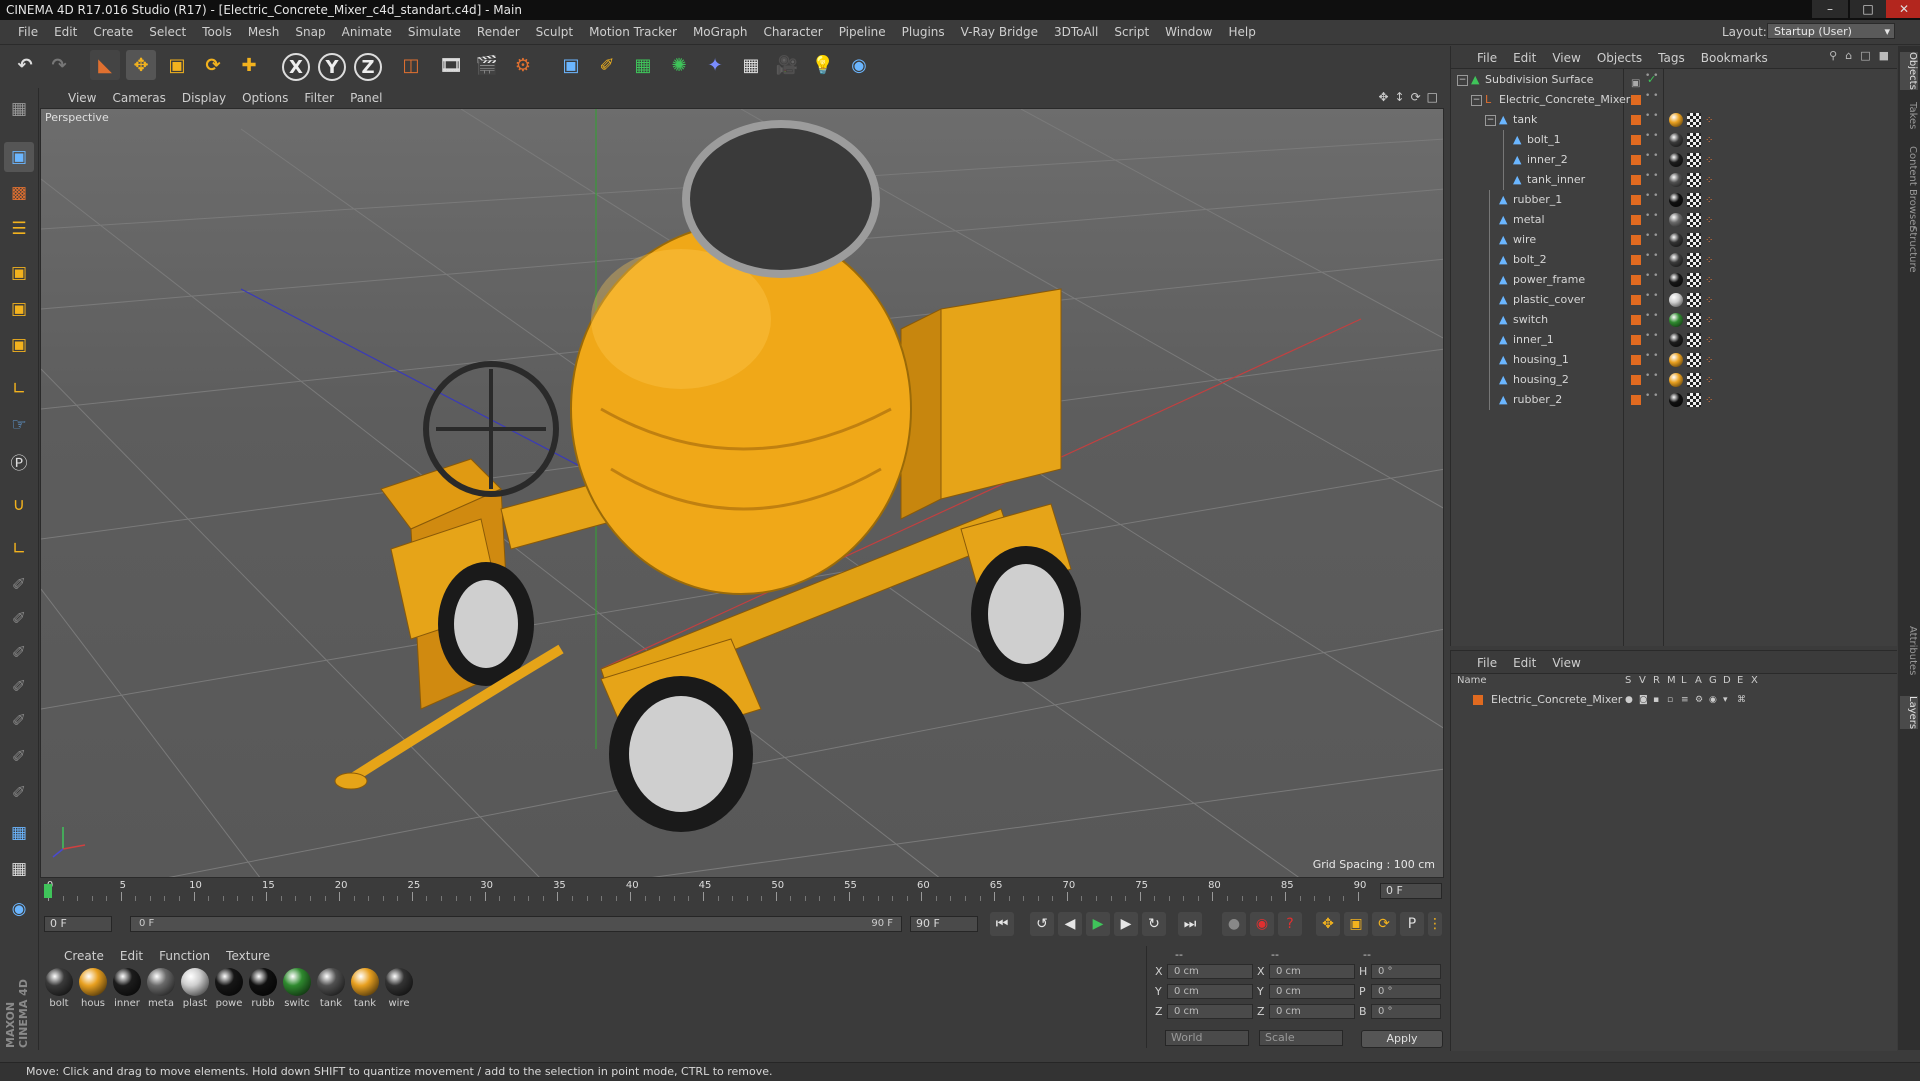 Image resolution: width=1920 pixels, height=1081 pixels. Describe the element at coordinates (1210, 971) in the screenshot. I see `position-field: 0 cm` at that location.